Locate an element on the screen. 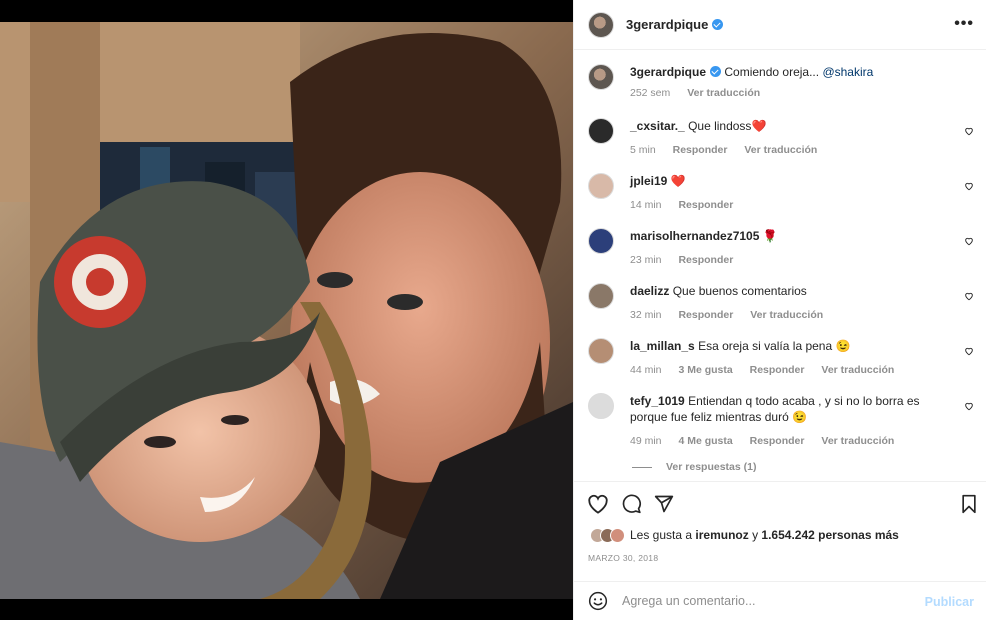 This screenshot has width=986, height=620. comment-text: Que buenos comentarios is located at coordinates (739, 291).